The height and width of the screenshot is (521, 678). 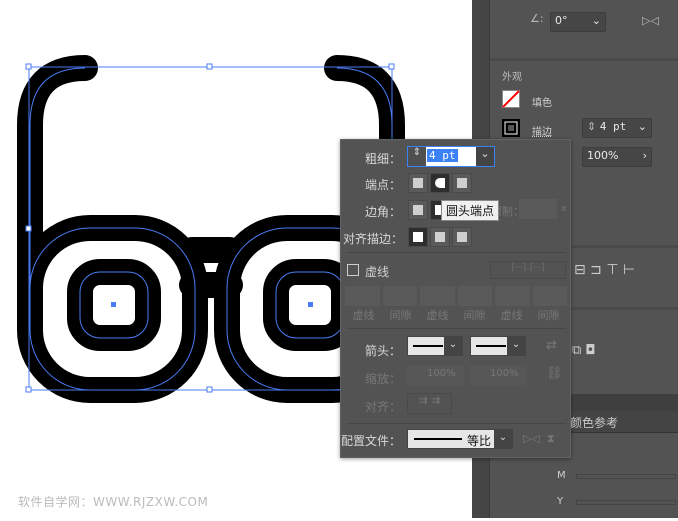 What do you see at coordinates (617, 128) in the screenshot?
I see `stroke-weight-field: ⇕ 4 pt ⌄` at bounding box center [617, 128].